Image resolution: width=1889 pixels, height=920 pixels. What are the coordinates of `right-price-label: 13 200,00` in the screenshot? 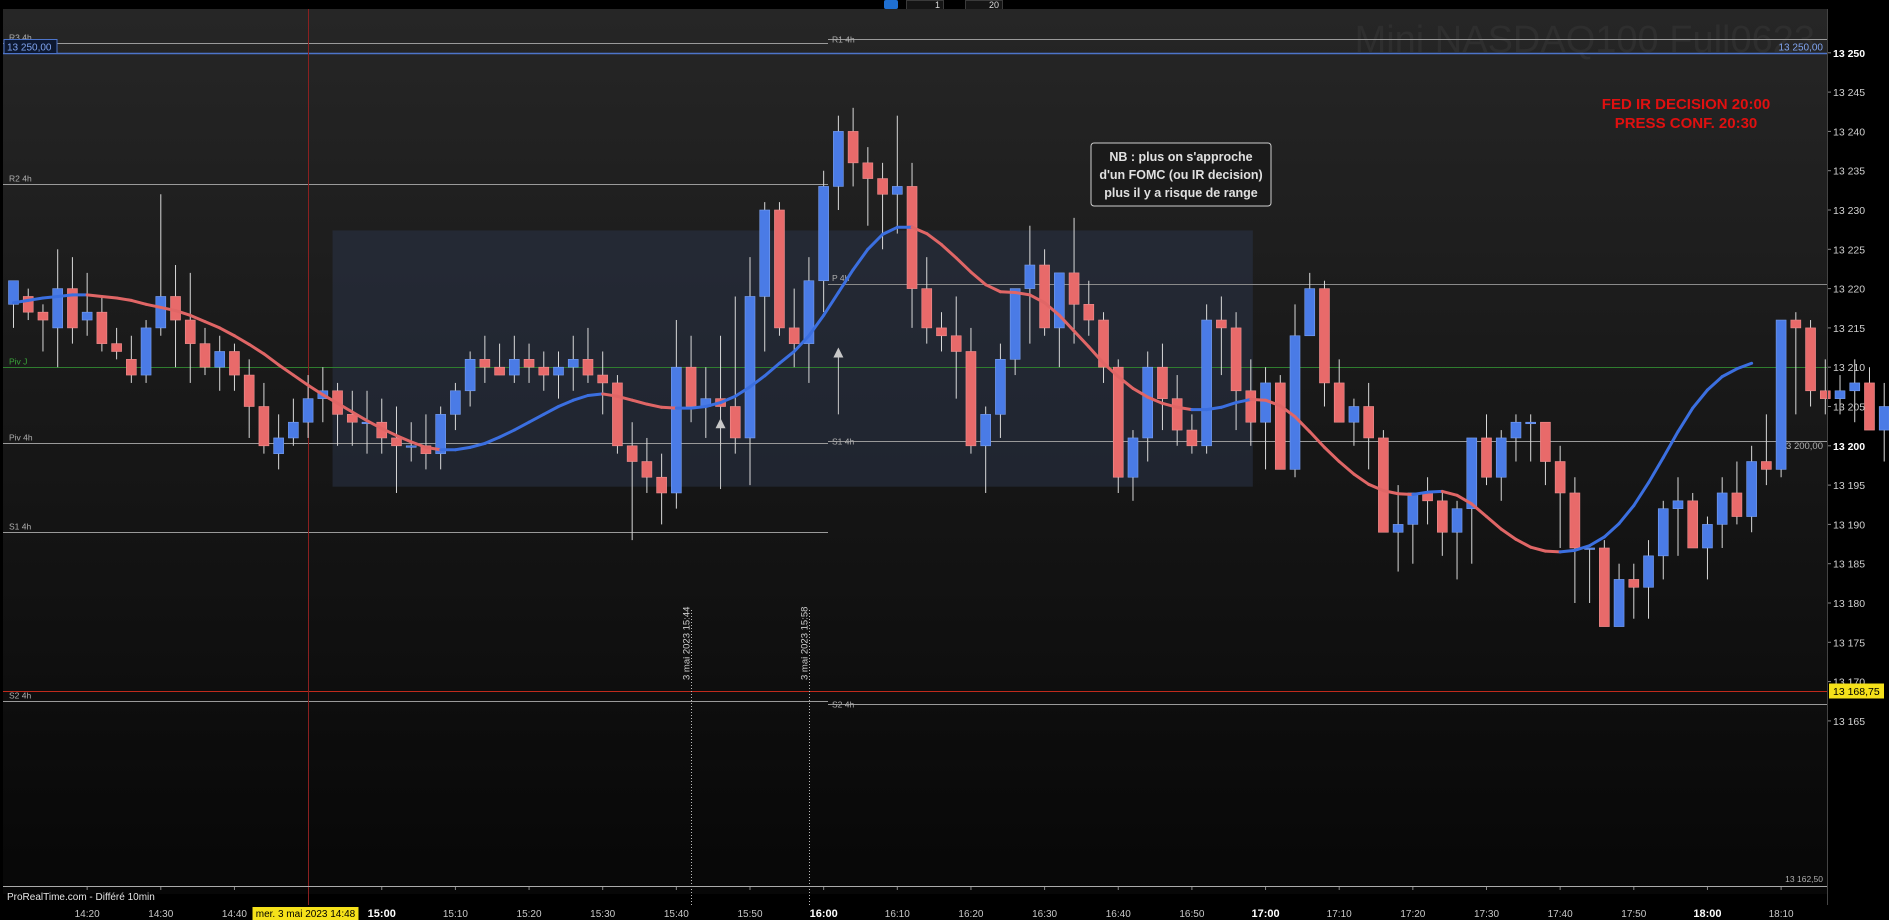 It's located at (1802, 446).